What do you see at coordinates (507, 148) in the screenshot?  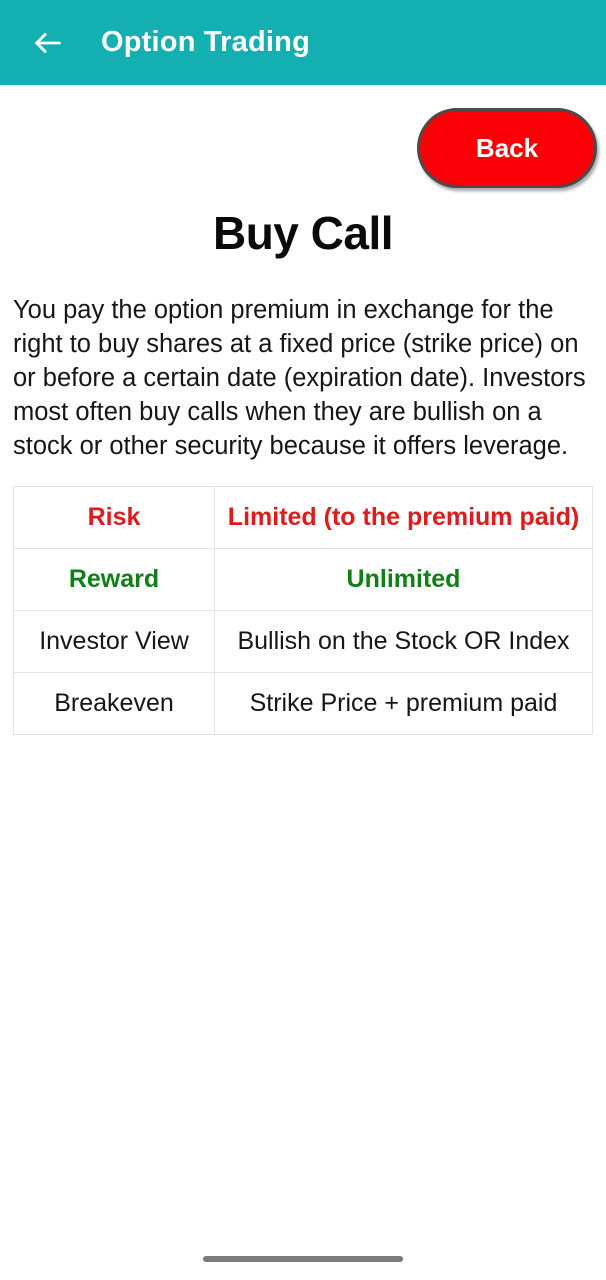 I see `back-button: Back` at bounding box center [507, 148].